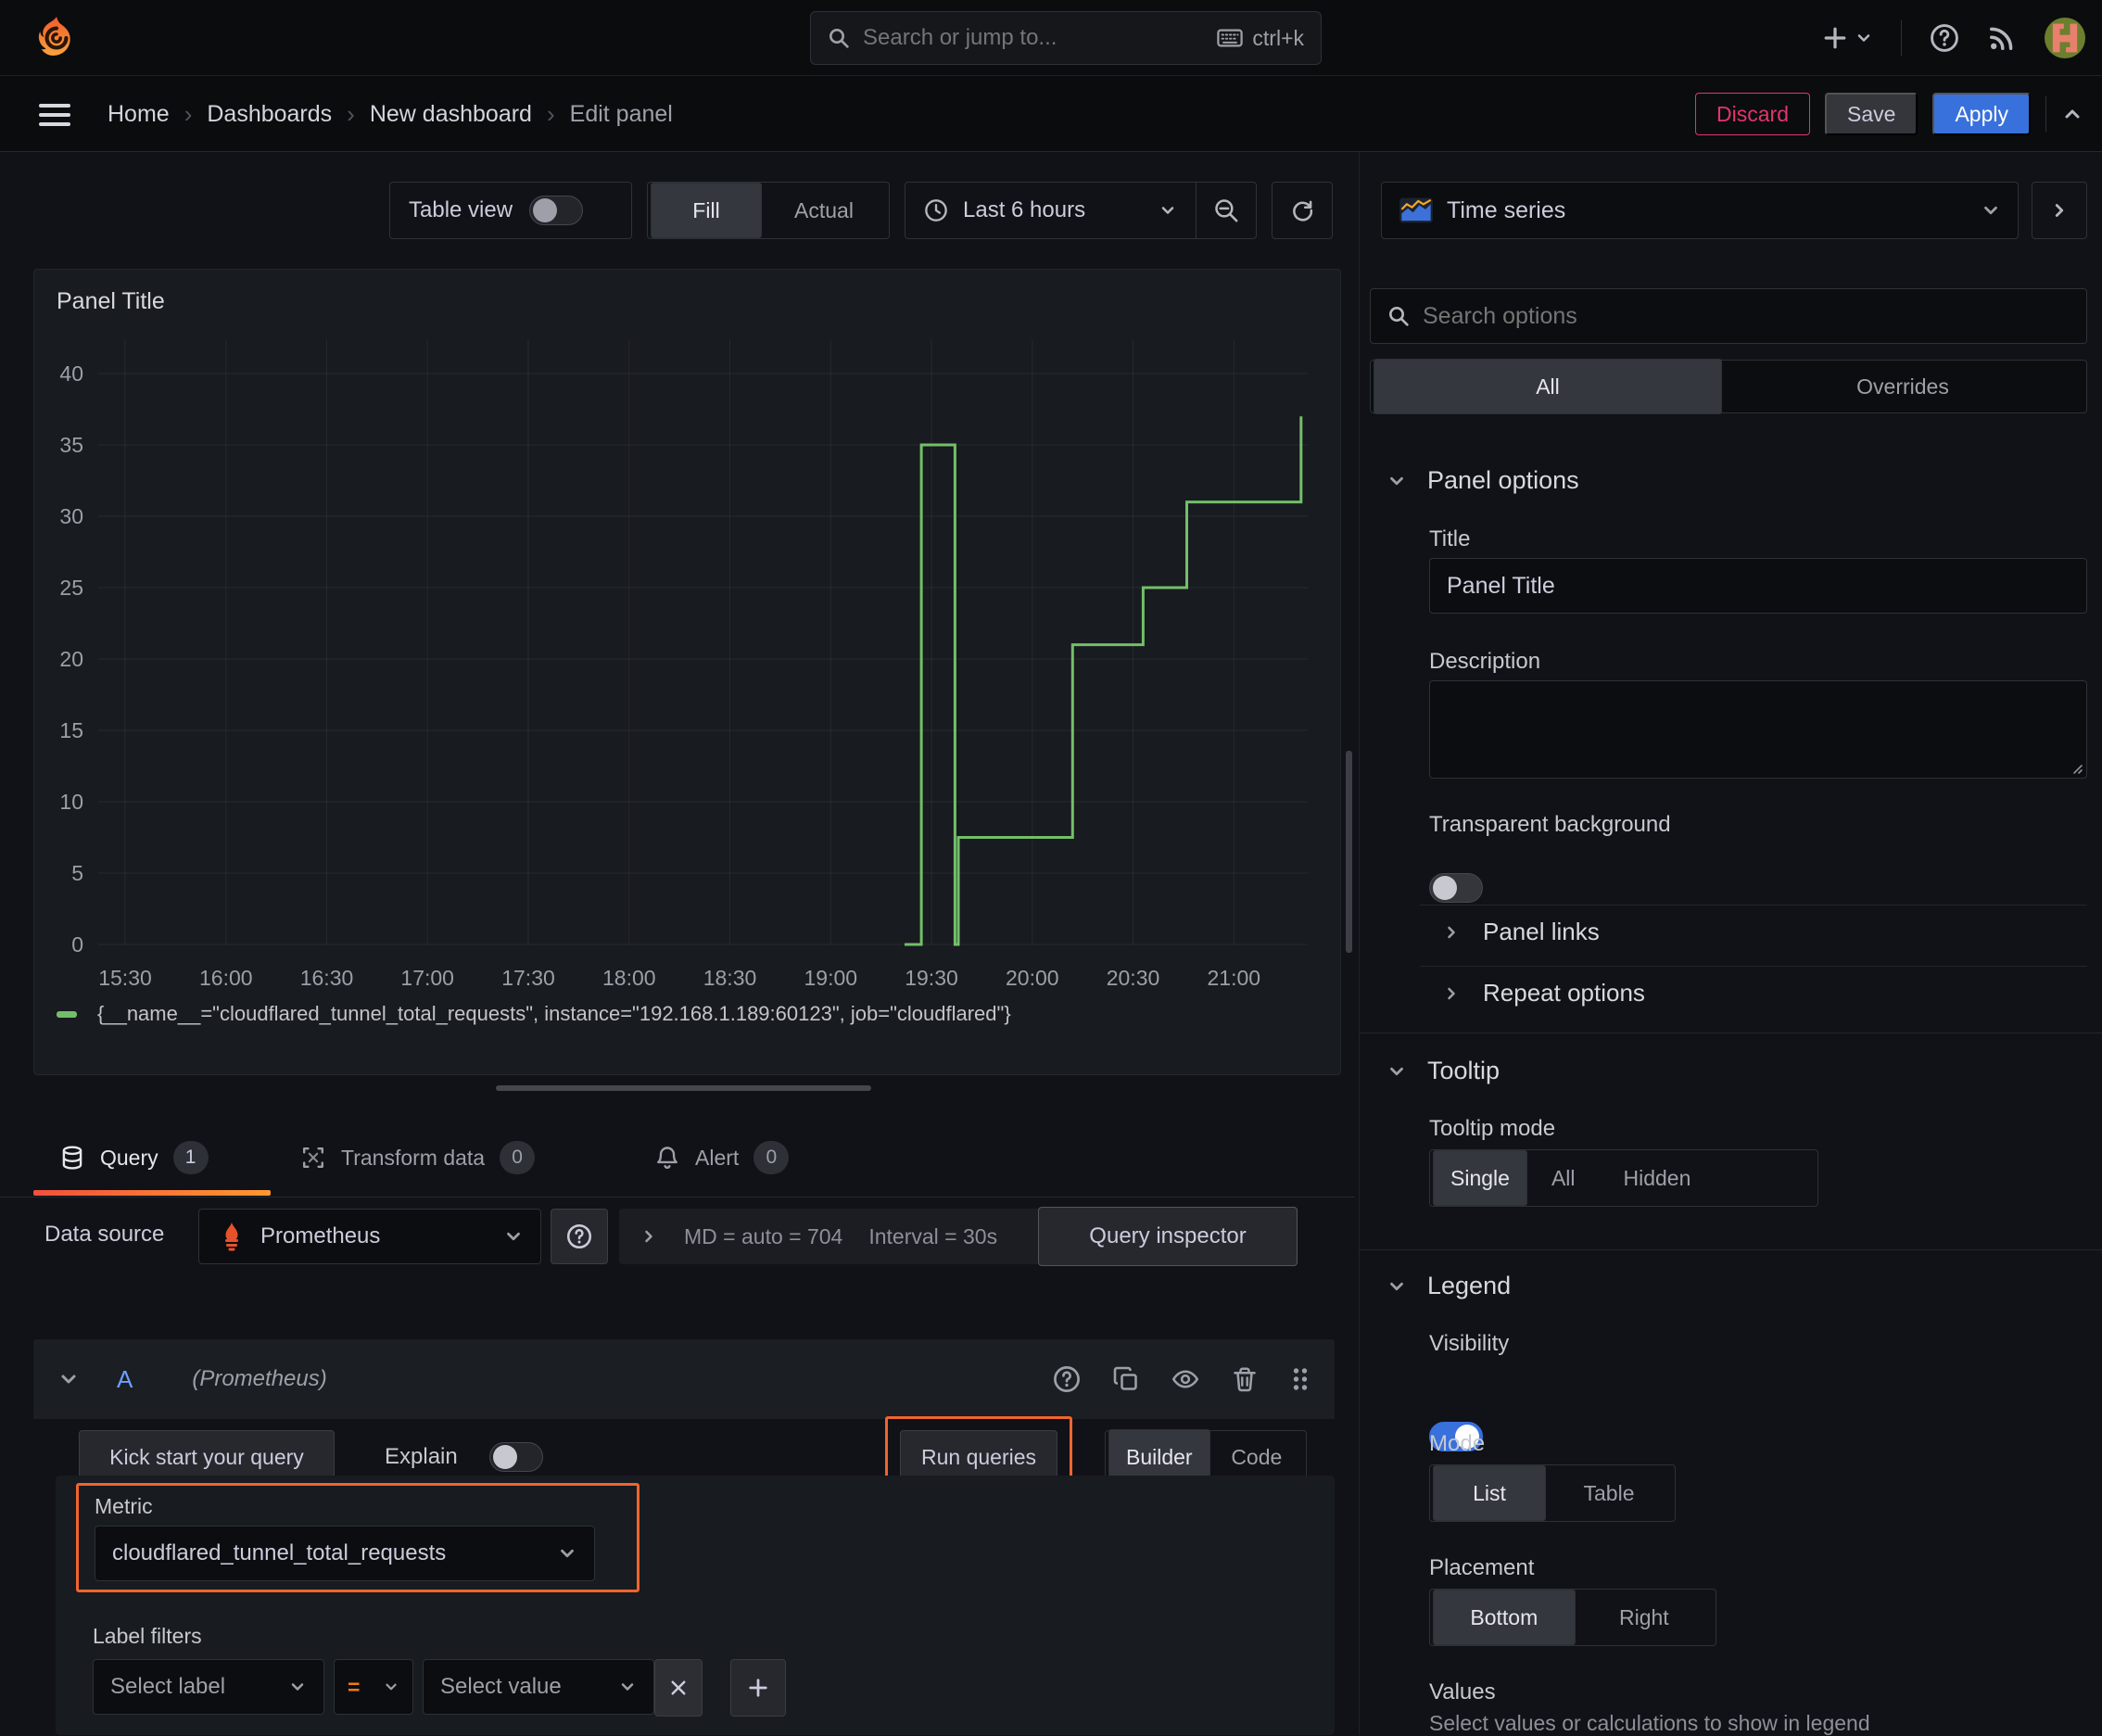 Image resolution: width=2102 pixels, height=1736 pixels. I want to click on tab-transform-label: Transform data, so click(413, 1157).